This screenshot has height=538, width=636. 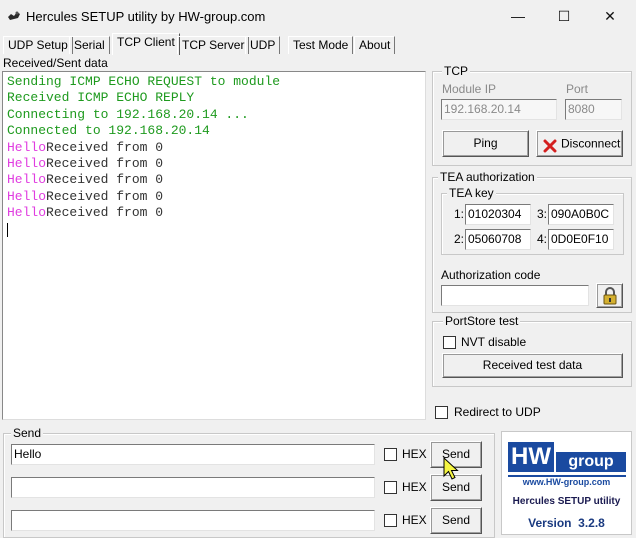 I want to click on tab-label: UDP, so click(x=263, y=45).